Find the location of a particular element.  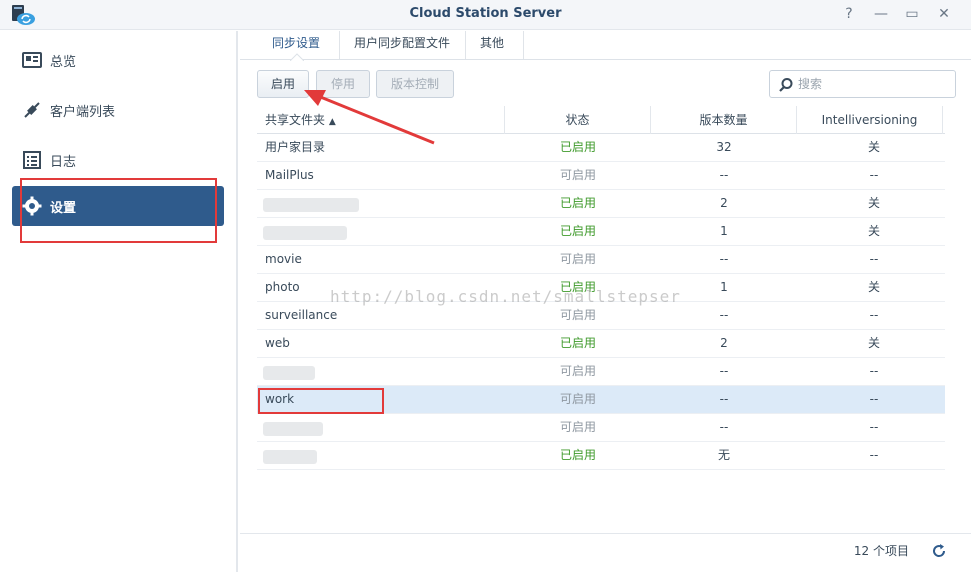

close-button: ✕ is located at coordinates (944, 14).